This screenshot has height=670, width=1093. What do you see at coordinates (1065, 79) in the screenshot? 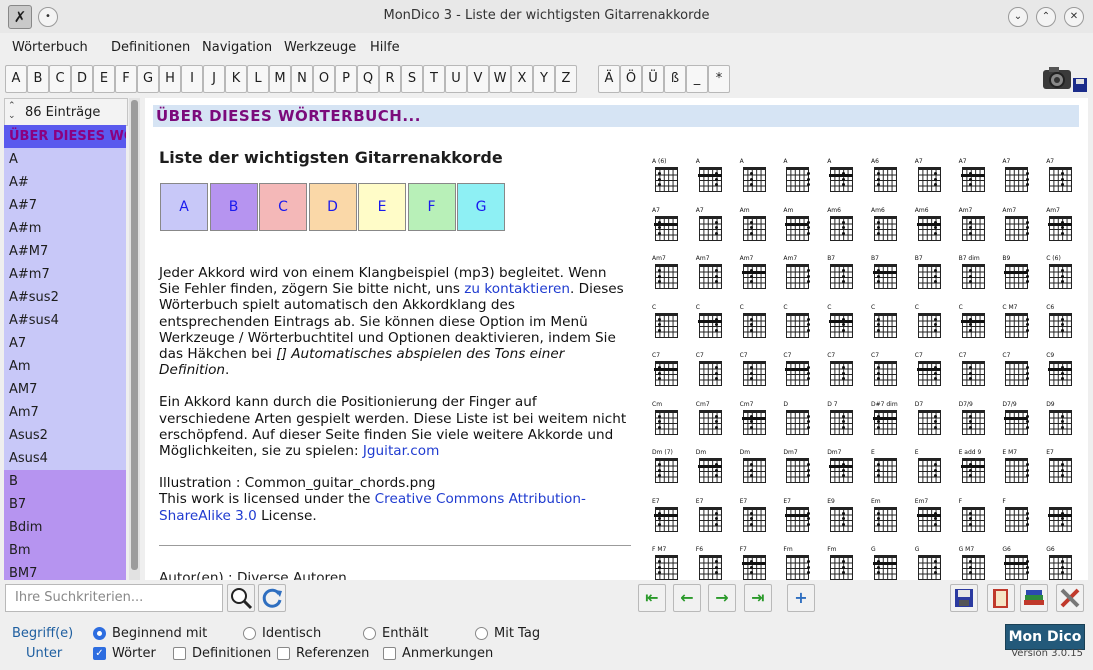
I see `screenshot-camera-icon` at bounding box center [1065, 79].